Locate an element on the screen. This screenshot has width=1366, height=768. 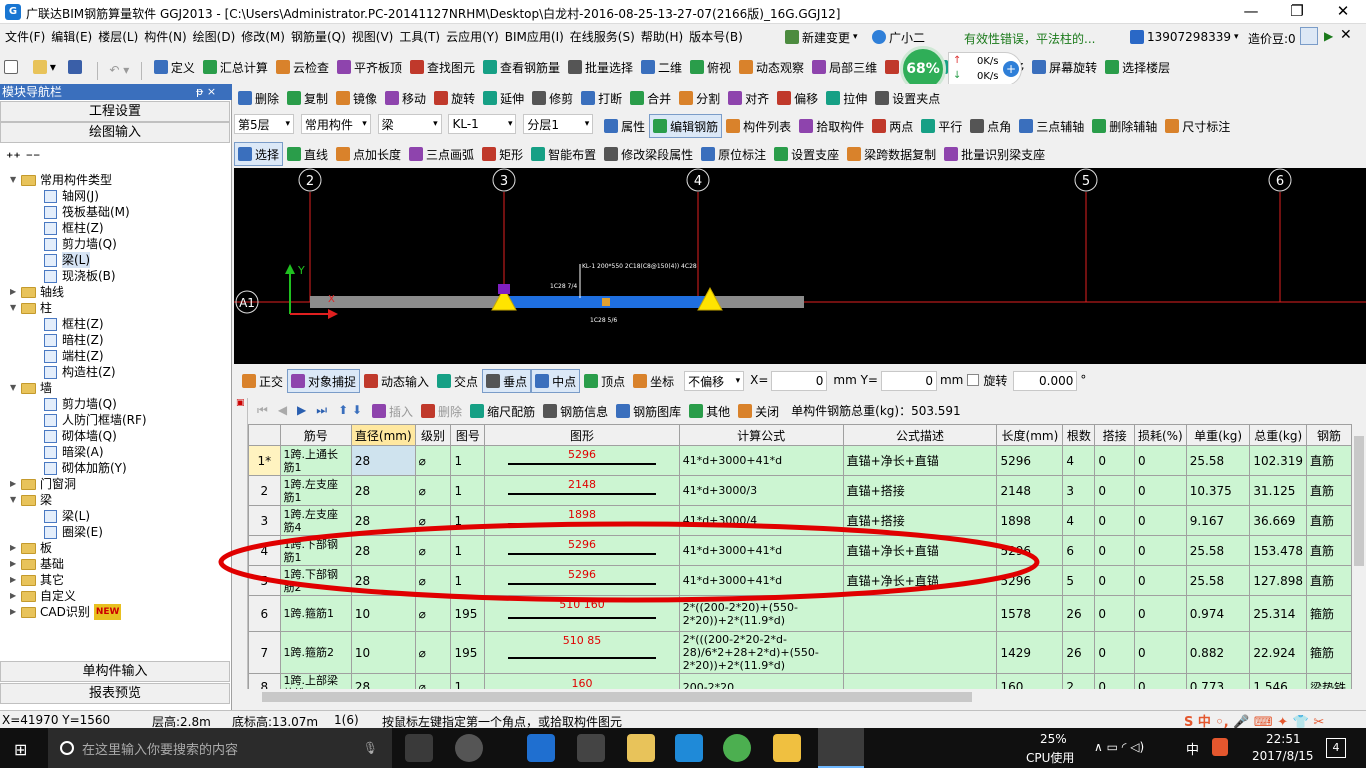
store-icon is located at coordinates (591, 748).